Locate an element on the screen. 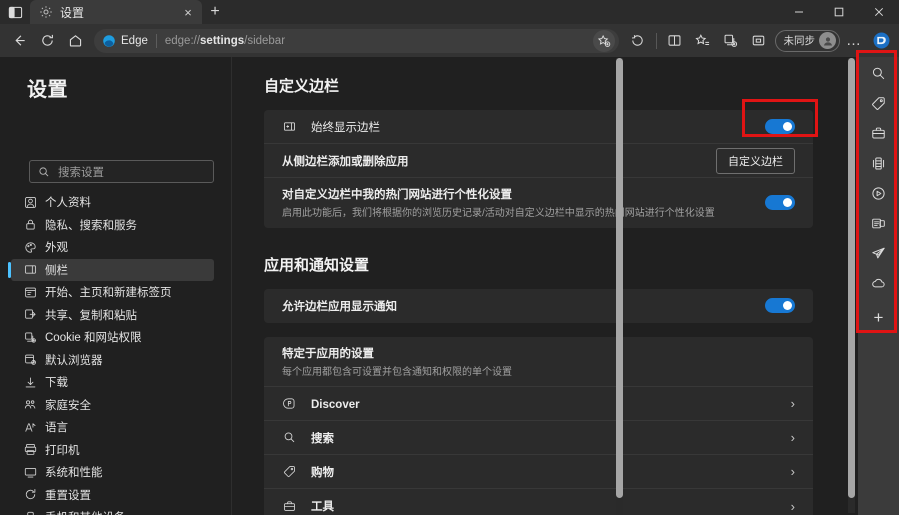 The image size is (899, 515). tab-actions-menu-icon is located at coordinates (15, 12).